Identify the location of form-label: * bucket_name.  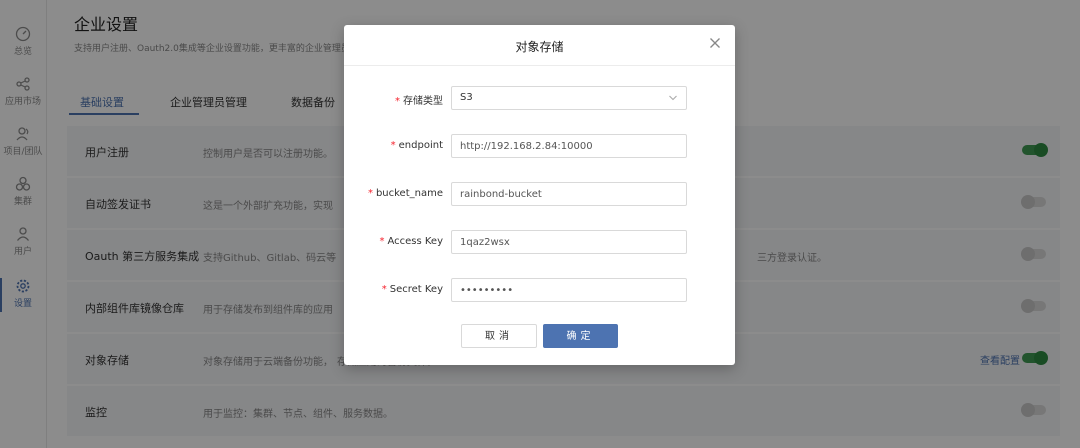
(405, 193).